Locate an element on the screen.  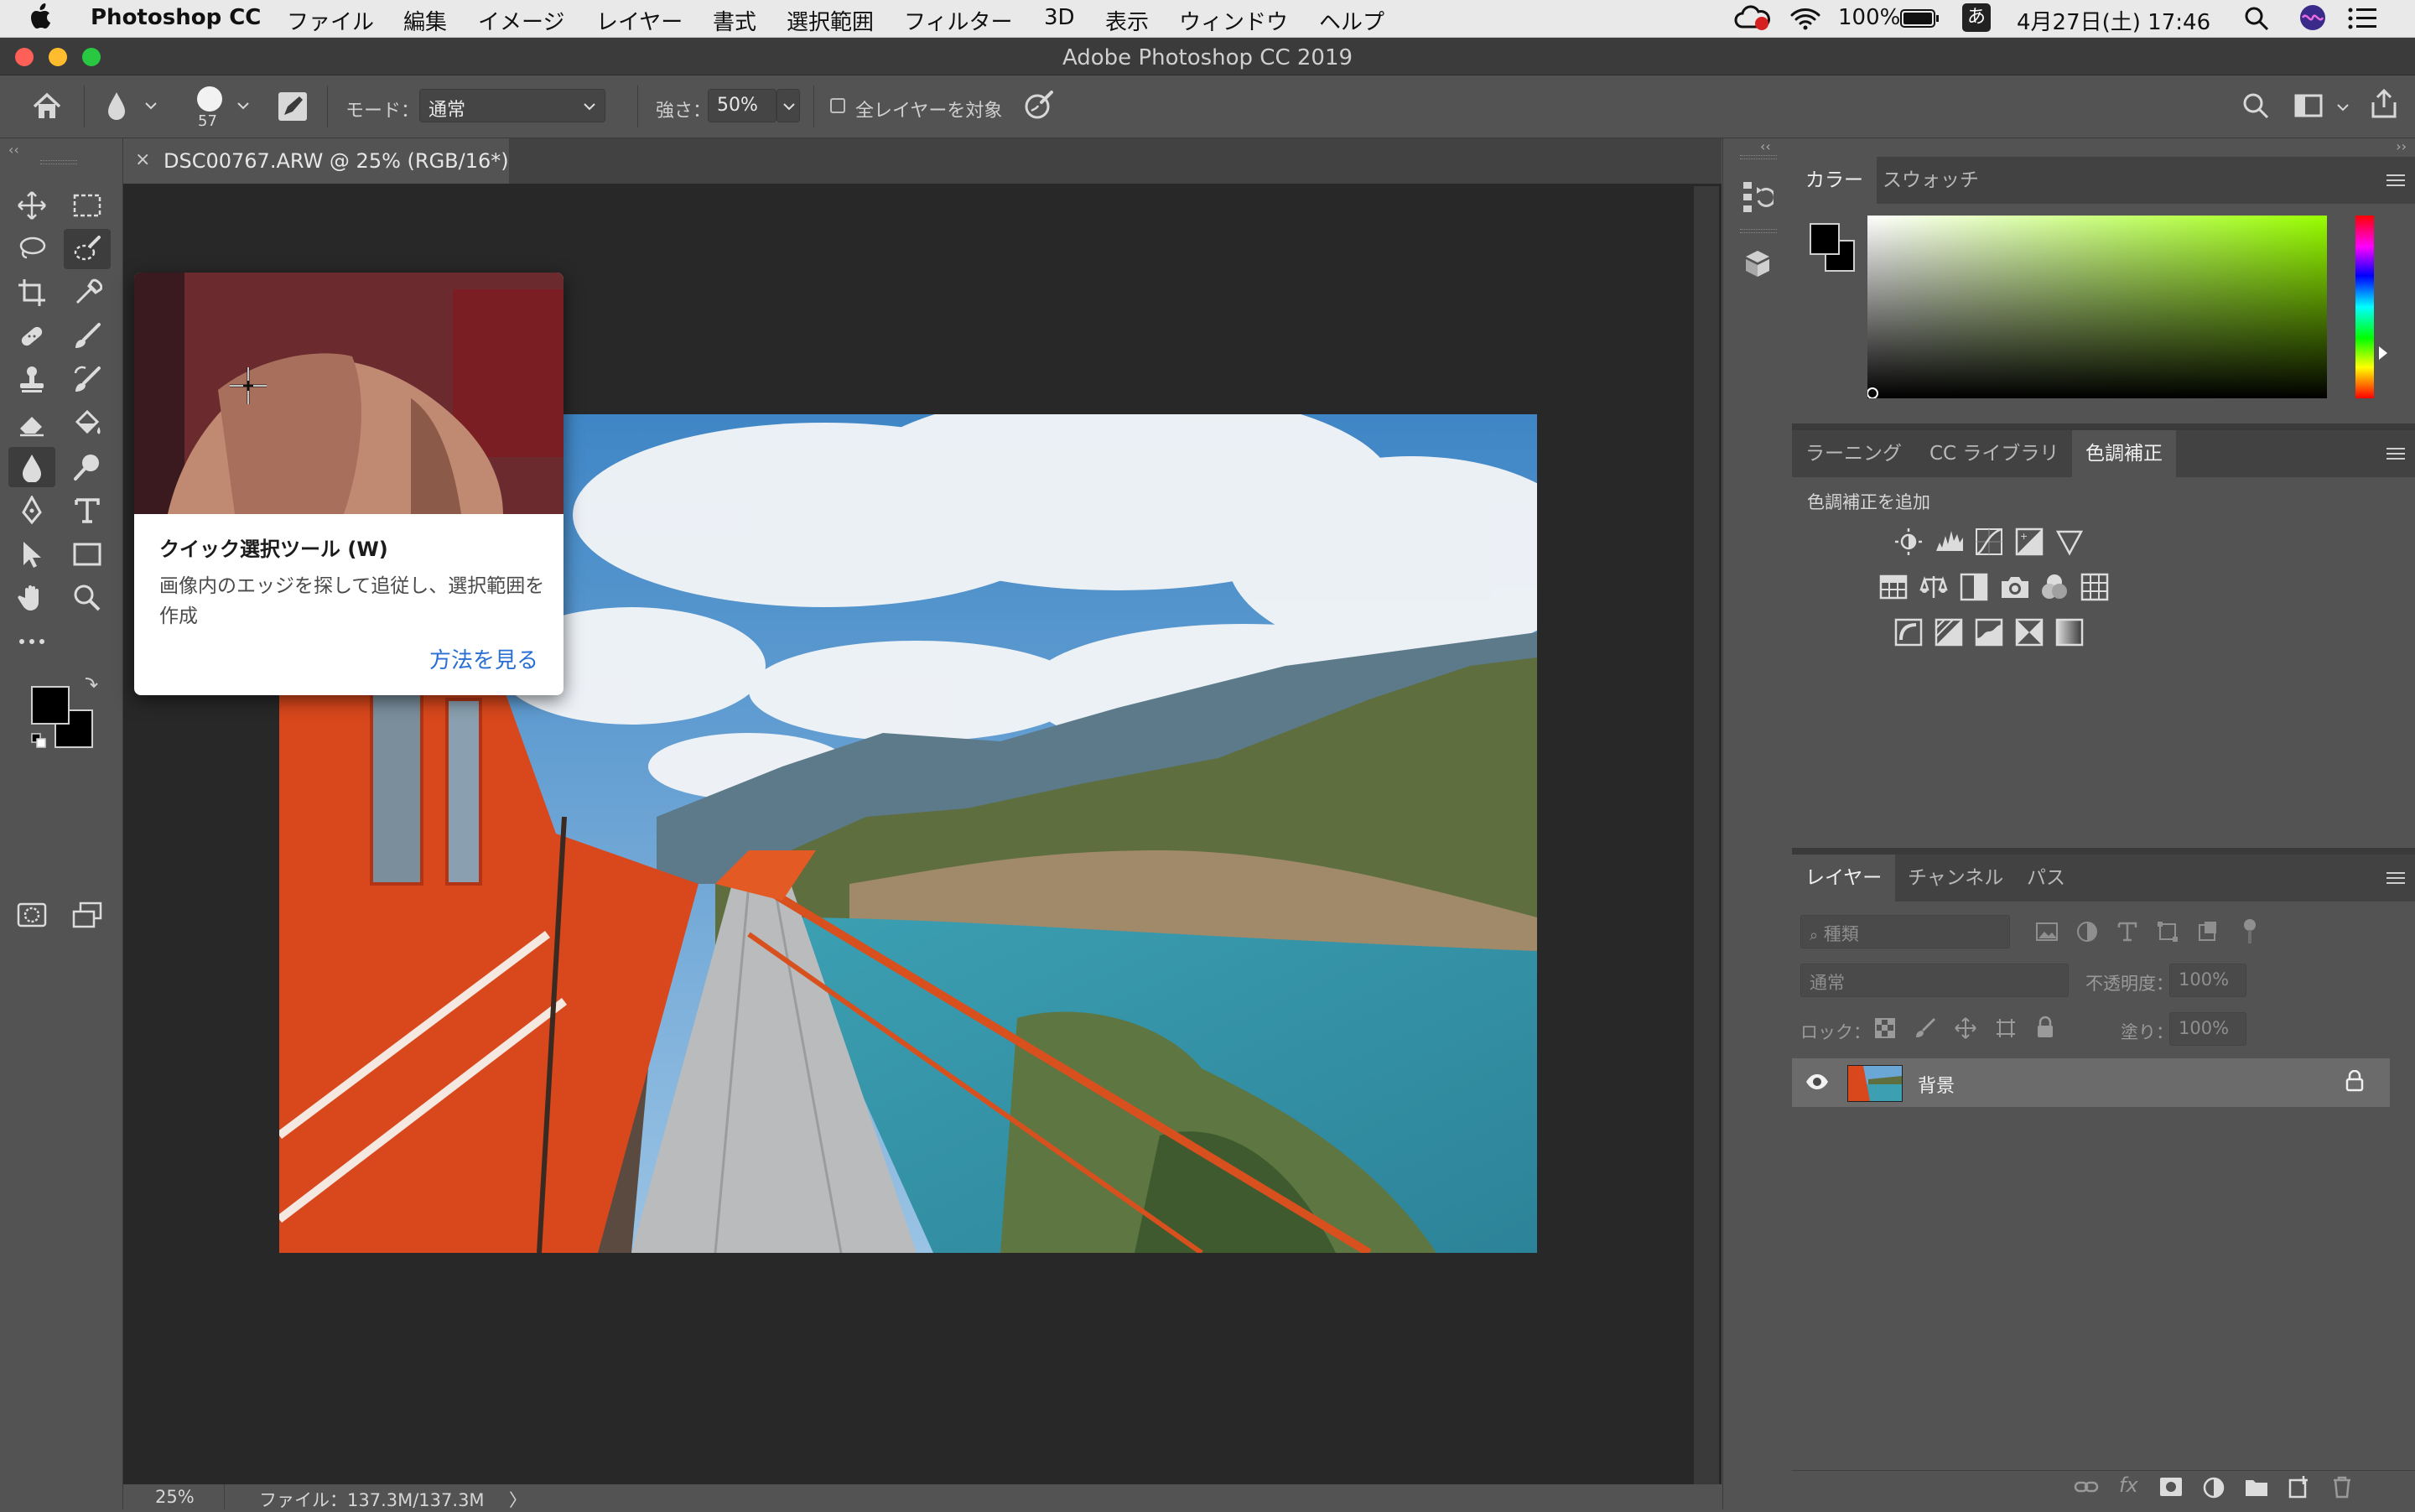
menu-select: 選択範囲 is located at coordinates (830, 20).